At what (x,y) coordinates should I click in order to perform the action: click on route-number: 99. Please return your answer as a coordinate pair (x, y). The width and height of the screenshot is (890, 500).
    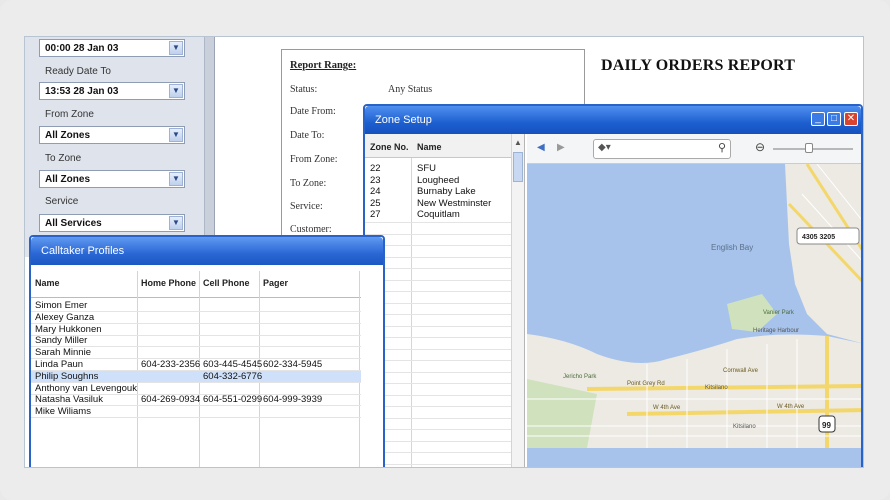
    Looking at the image, I should click on (826, 425).